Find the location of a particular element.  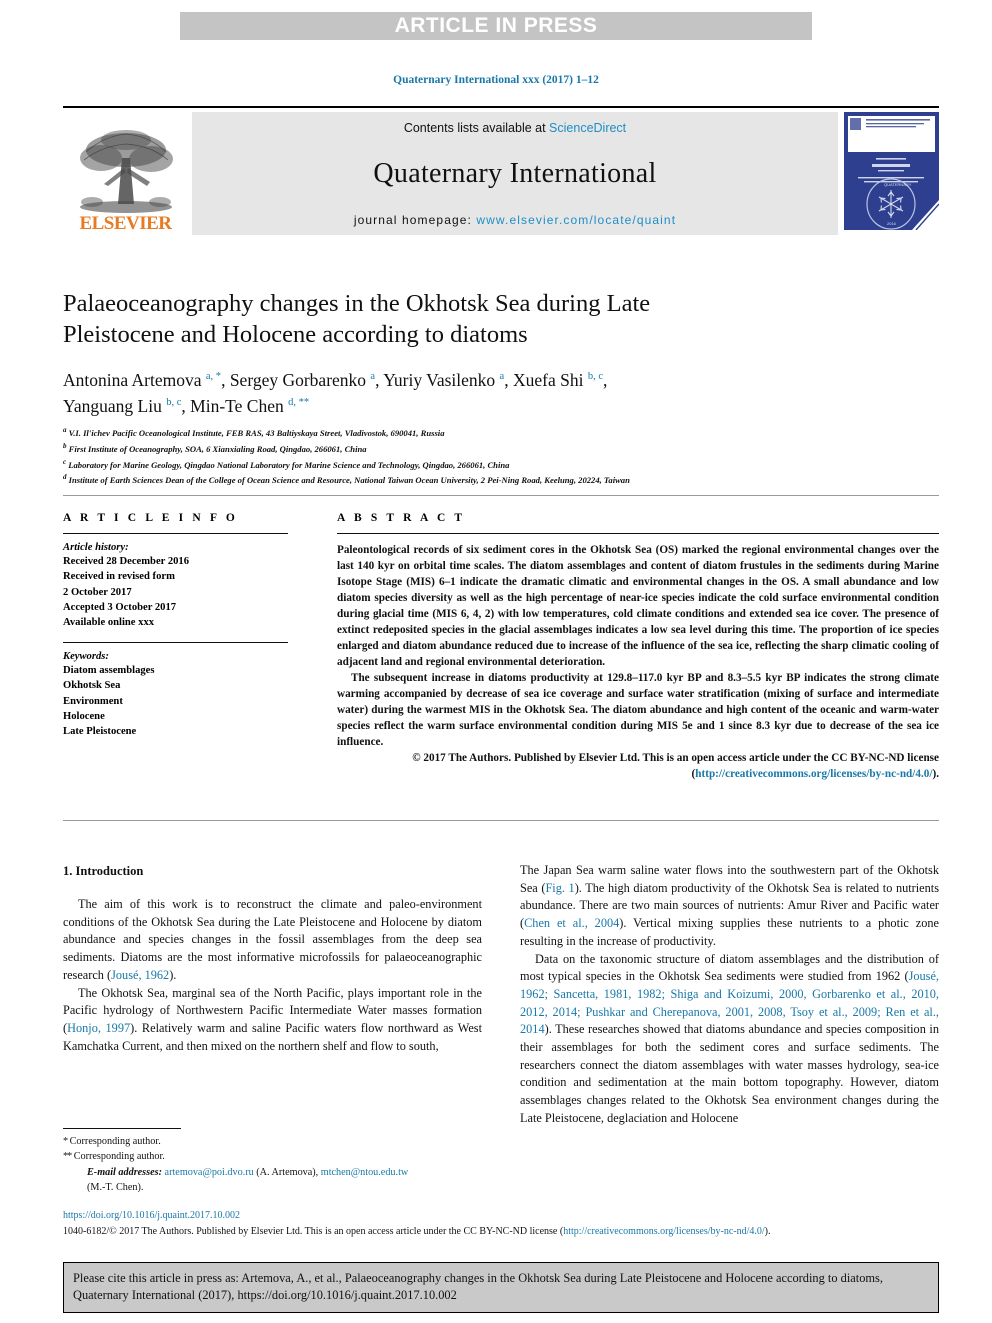

issn-text-after: ). is located at coordinates (767, 1231).